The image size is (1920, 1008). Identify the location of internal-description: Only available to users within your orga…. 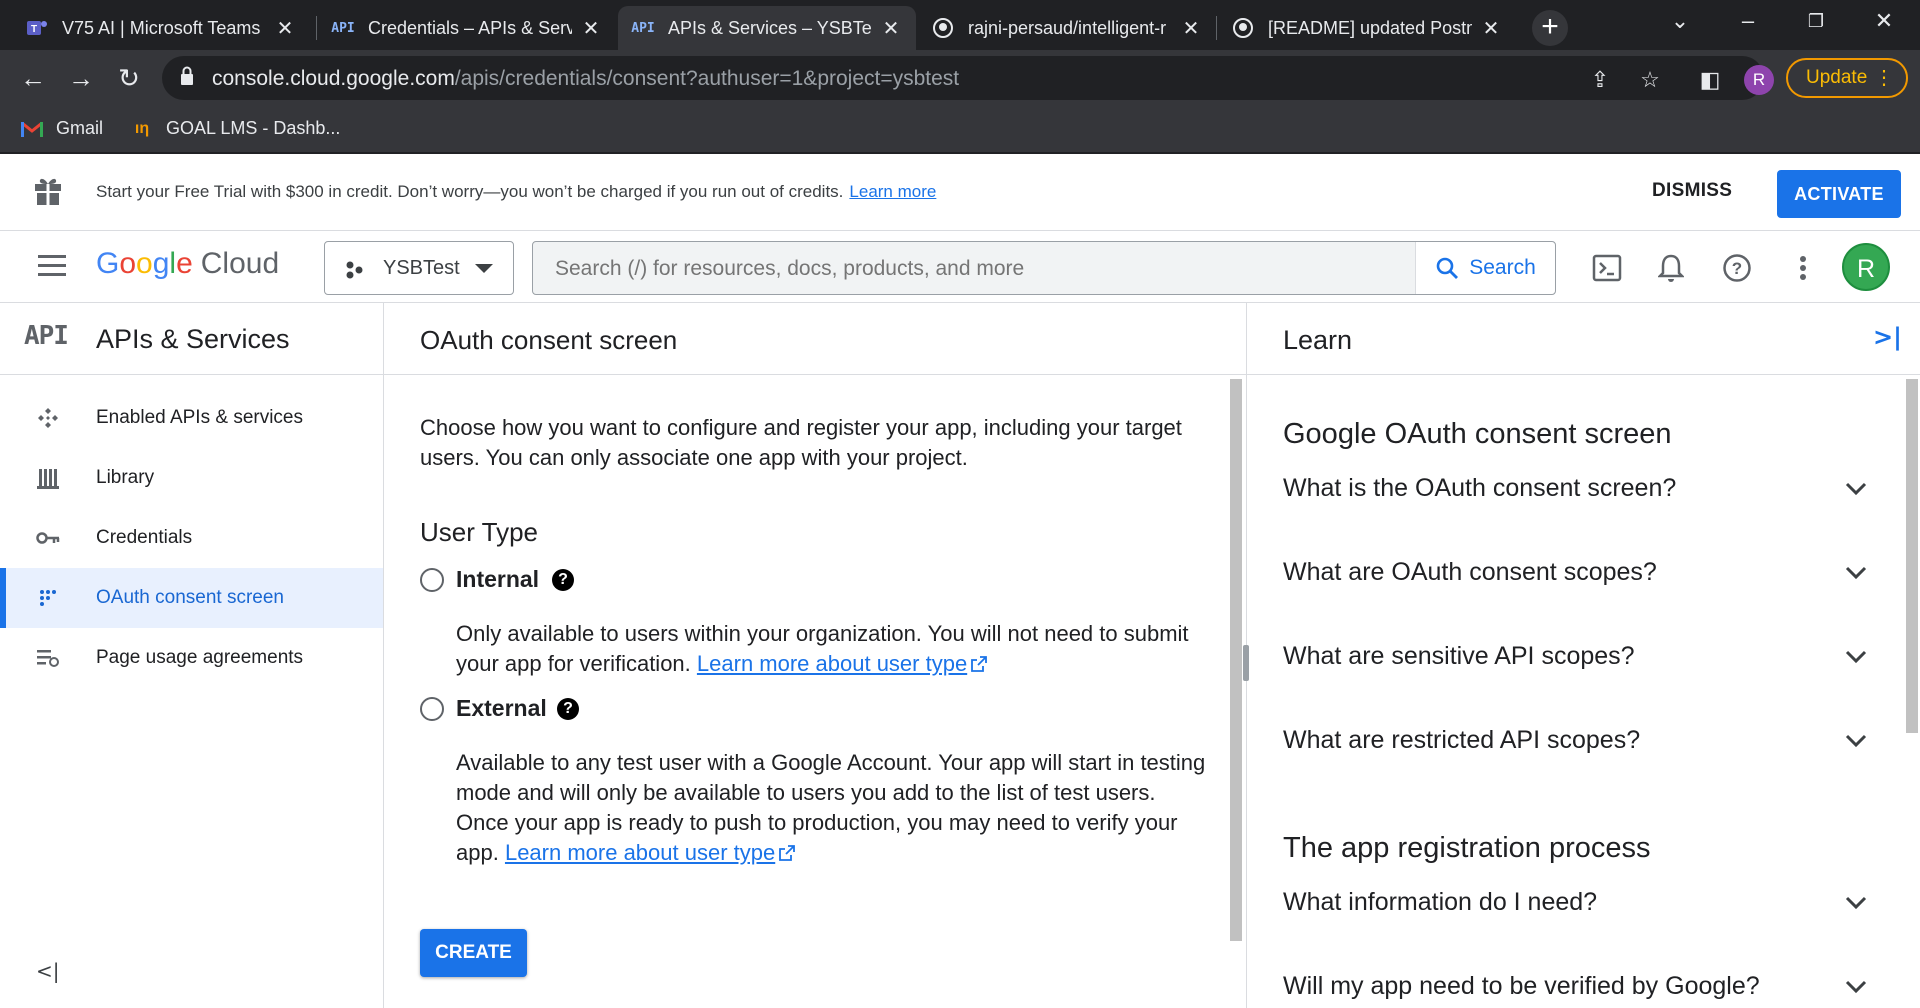
(822, 648).